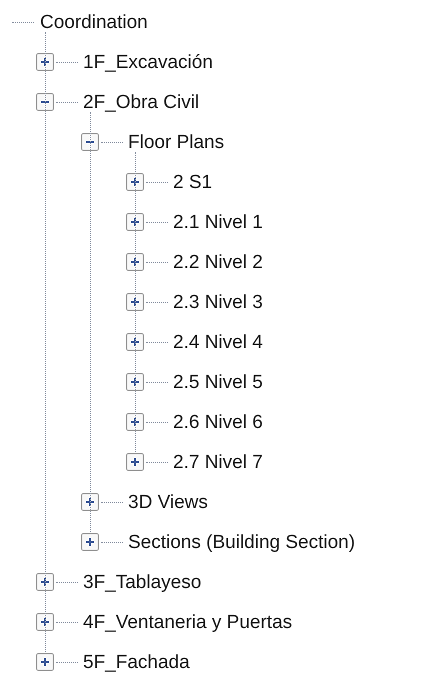  Describe the element at coordinates (148, 62) in the screenshot. I see `tree-item-label: 1F_Excavación` at that location.